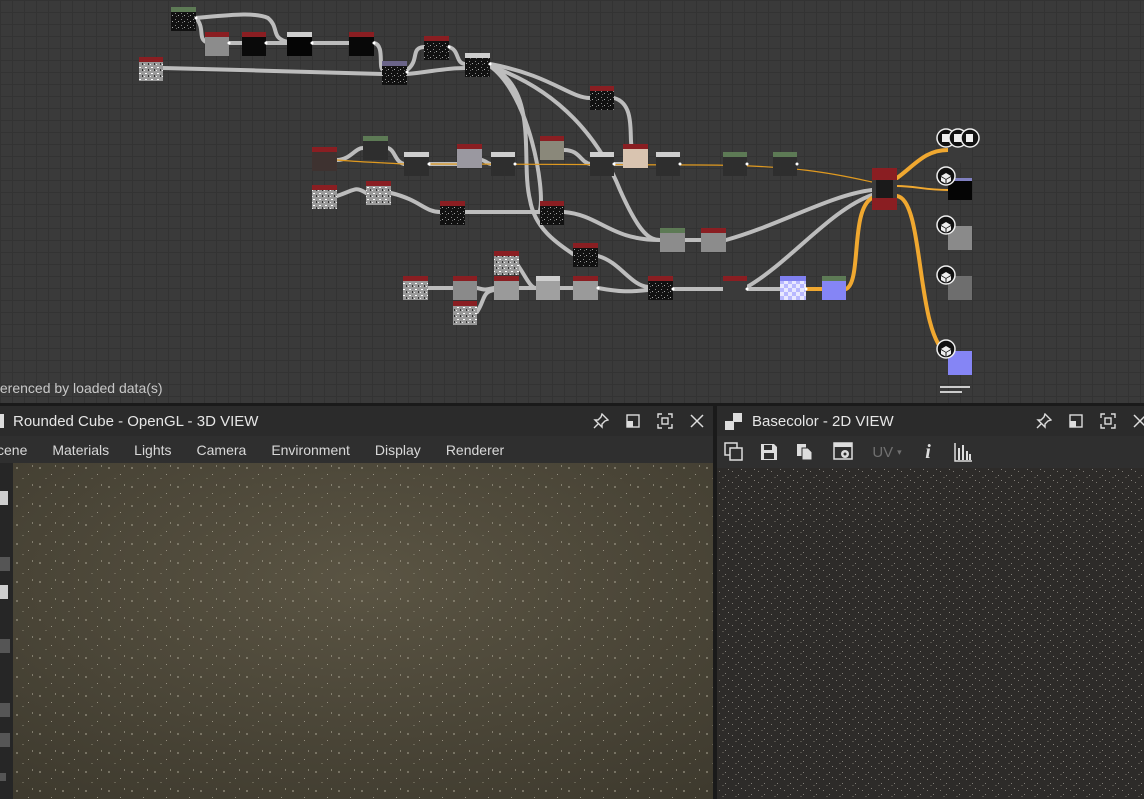 The image size is (1144, 799). Describe the element at coordinates (222, 450) in the screenshot. I see `menu-camera: Camera` at that location.